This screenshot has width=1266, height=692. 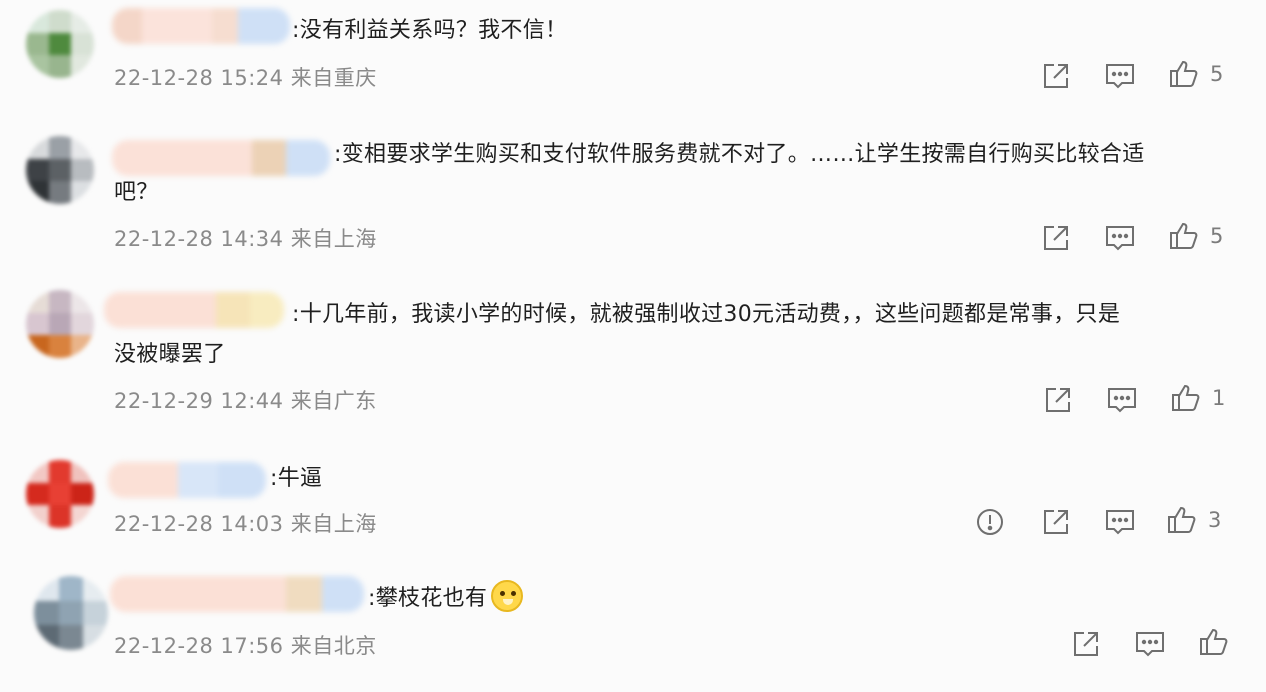 What do you see at coordinates (990, 522) in the screenshot?
I see `report-icon` at bounding box center [990, 522].